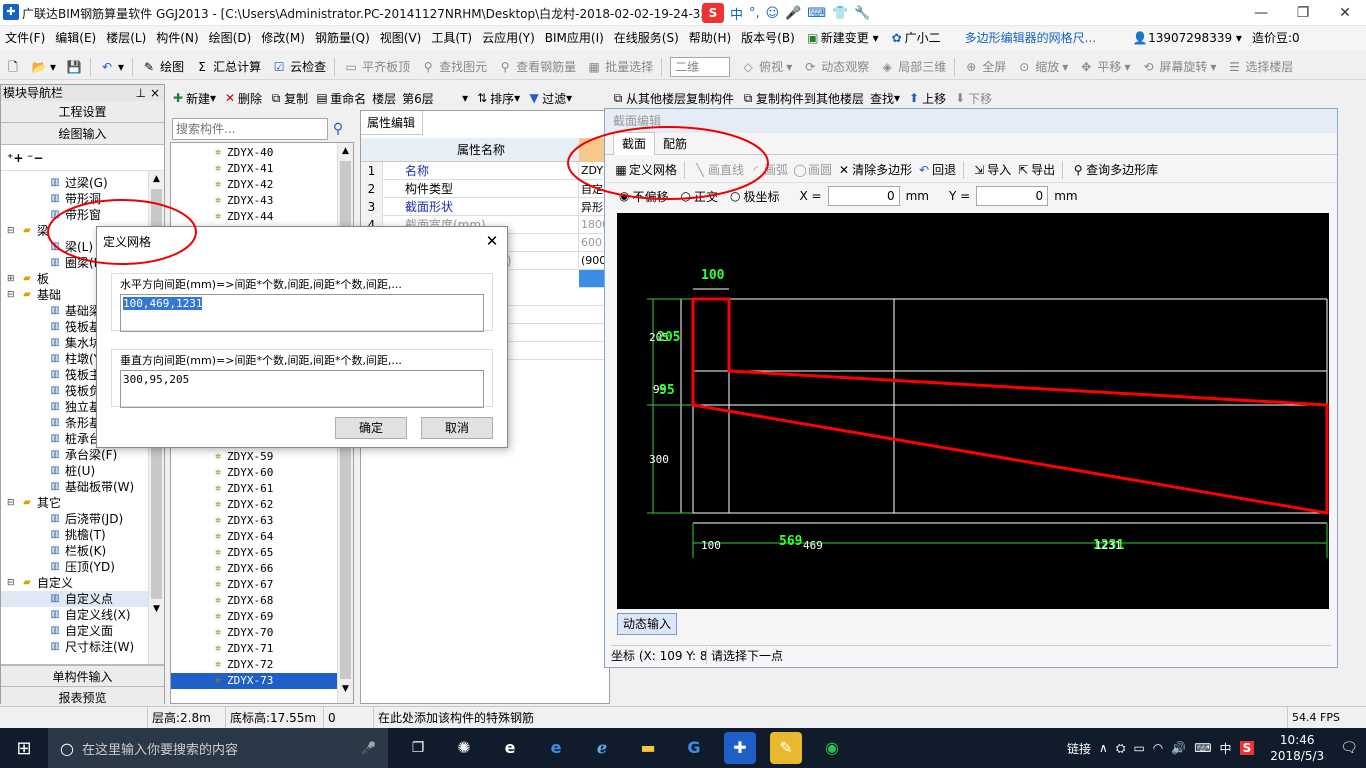  I want to click on export-button: ⇱ 导出, so click(1035, 169).